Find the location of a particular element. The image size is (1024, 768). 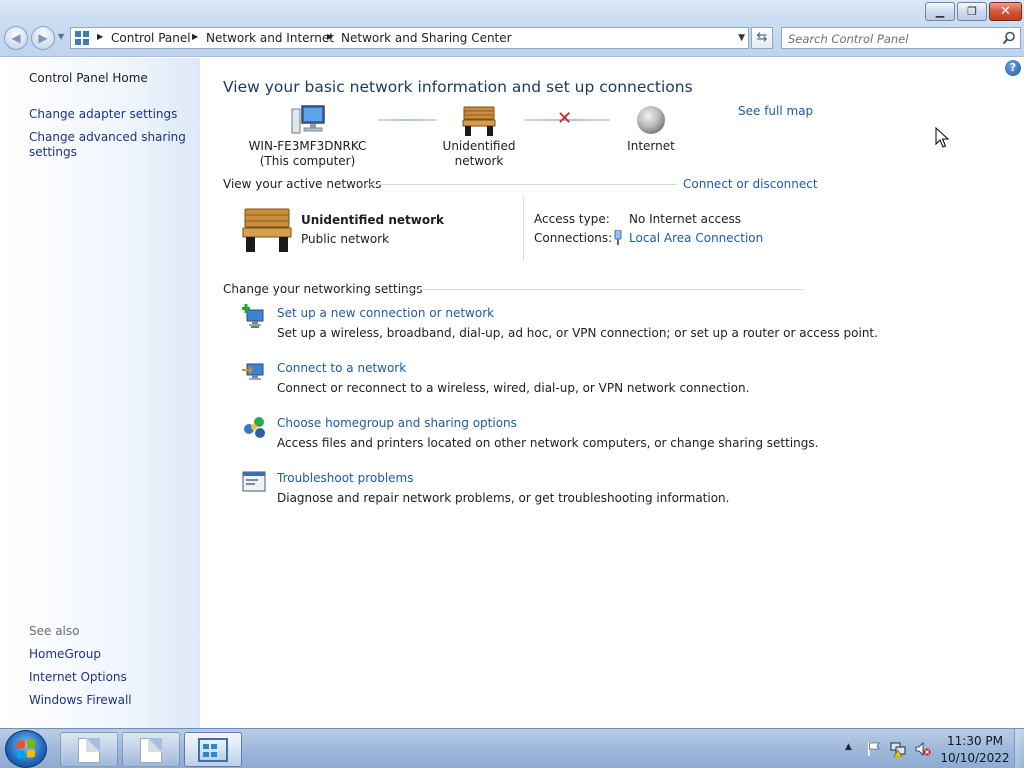

computer-icon is located at coordinates (308, 119).